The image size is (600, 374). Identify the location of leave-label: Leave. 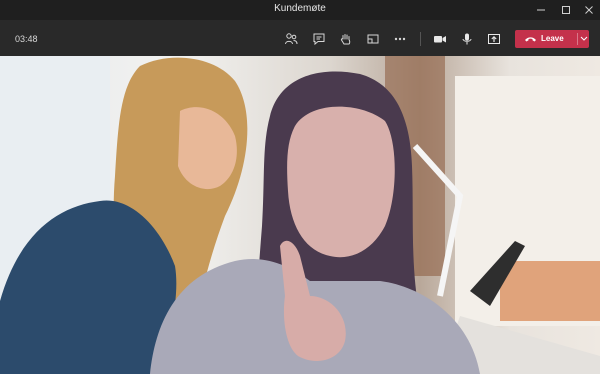
(552, 38).